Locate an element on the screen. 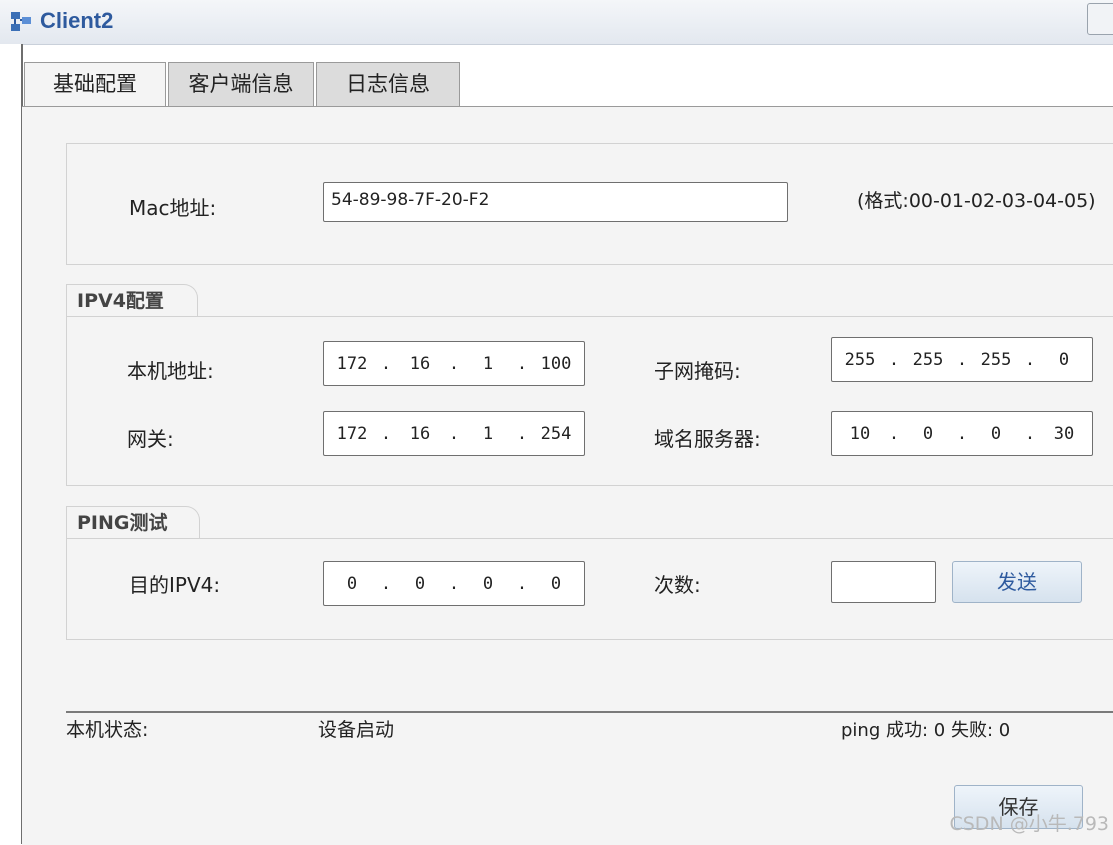 Image resolution: width=1113 pixels, height=845 pixels. ping-group: 目的IPV4: 0. 0. 0. 0 次数: 发送 is located at coordinates (589, 589).